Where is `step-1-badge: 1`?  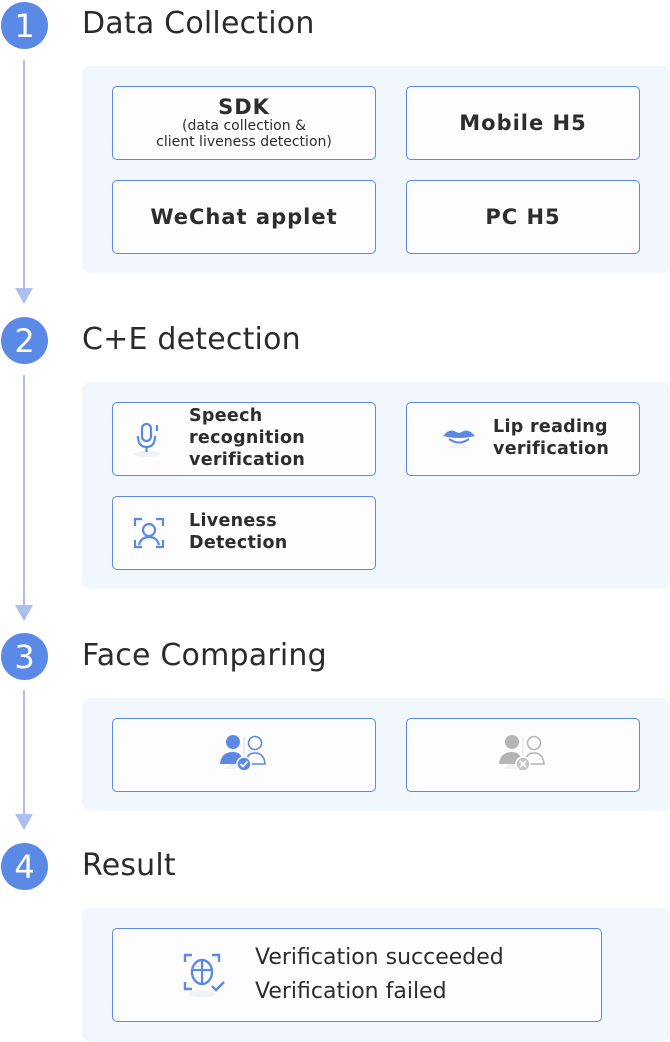 step-1-badge: 1 is located at coordinates (24, 25).